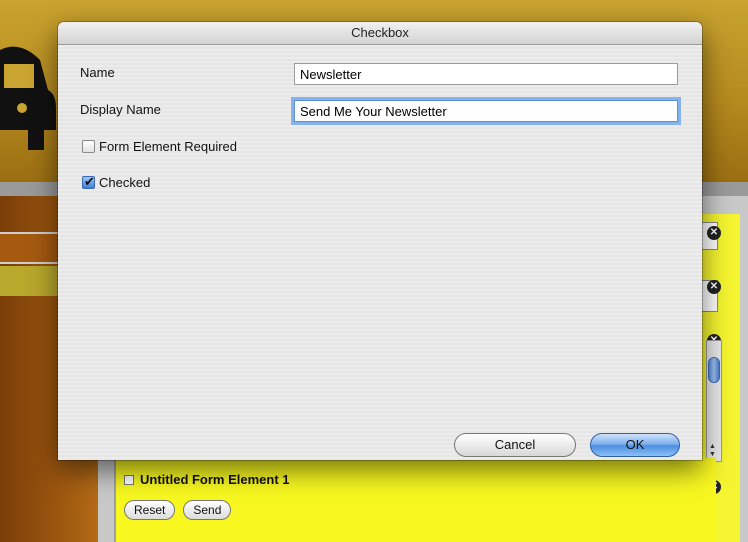 The image size is (748, 542). What do you see at coordinates (88, 146) in the screenshot?
I see `required-checkbox` at bounding box center [88, 146].